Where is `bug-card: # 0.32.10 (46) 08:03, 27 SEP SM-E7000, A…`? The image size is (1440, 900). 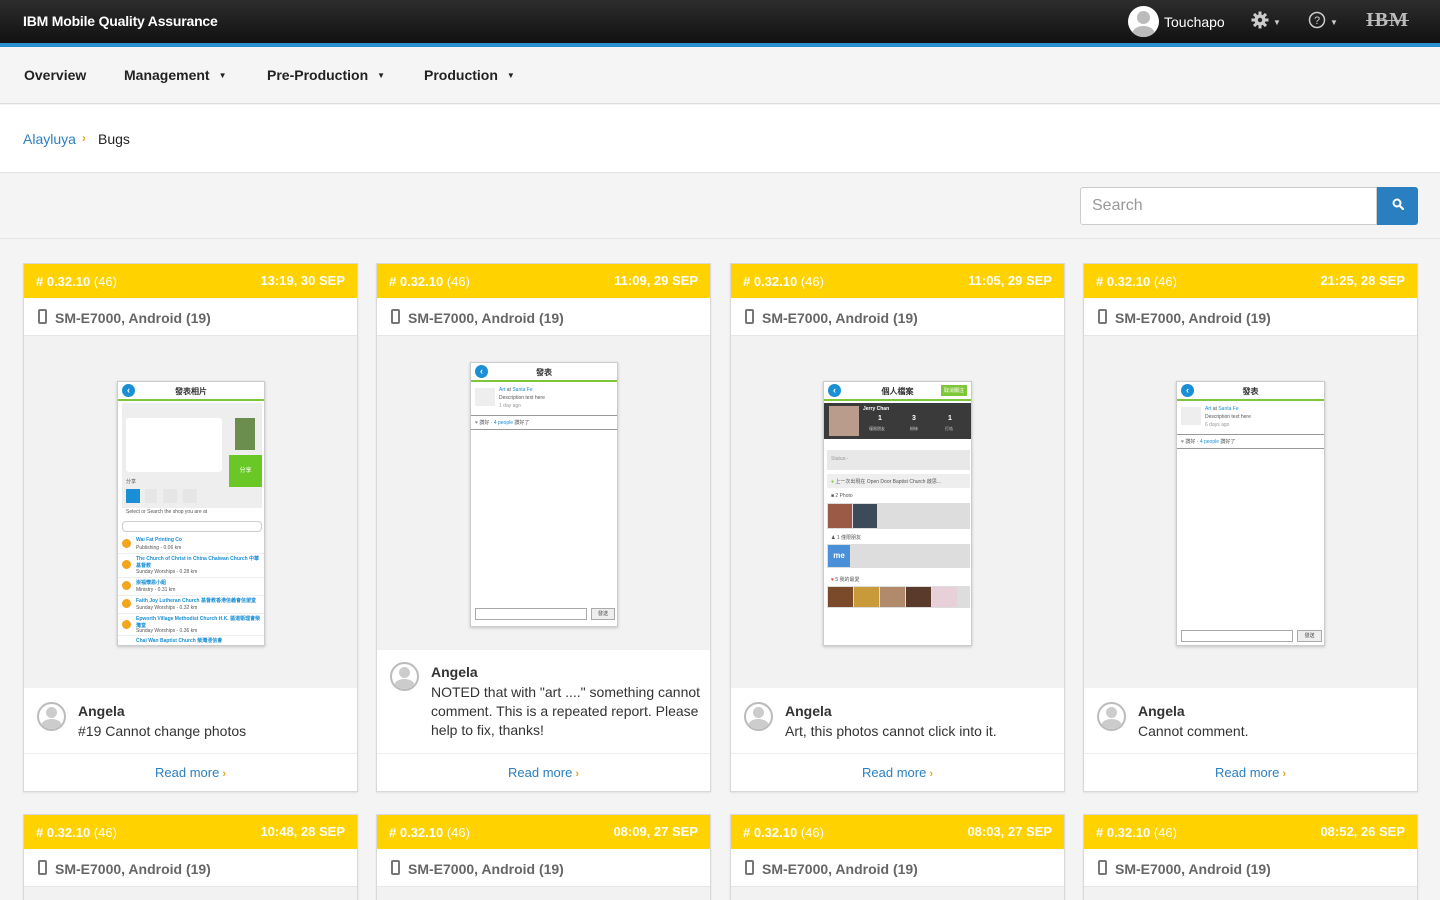
bug-card: # 0.32.10 (46) 08:03, 27 SEP SM-E7000, A… is located at coordinates (897, 857).